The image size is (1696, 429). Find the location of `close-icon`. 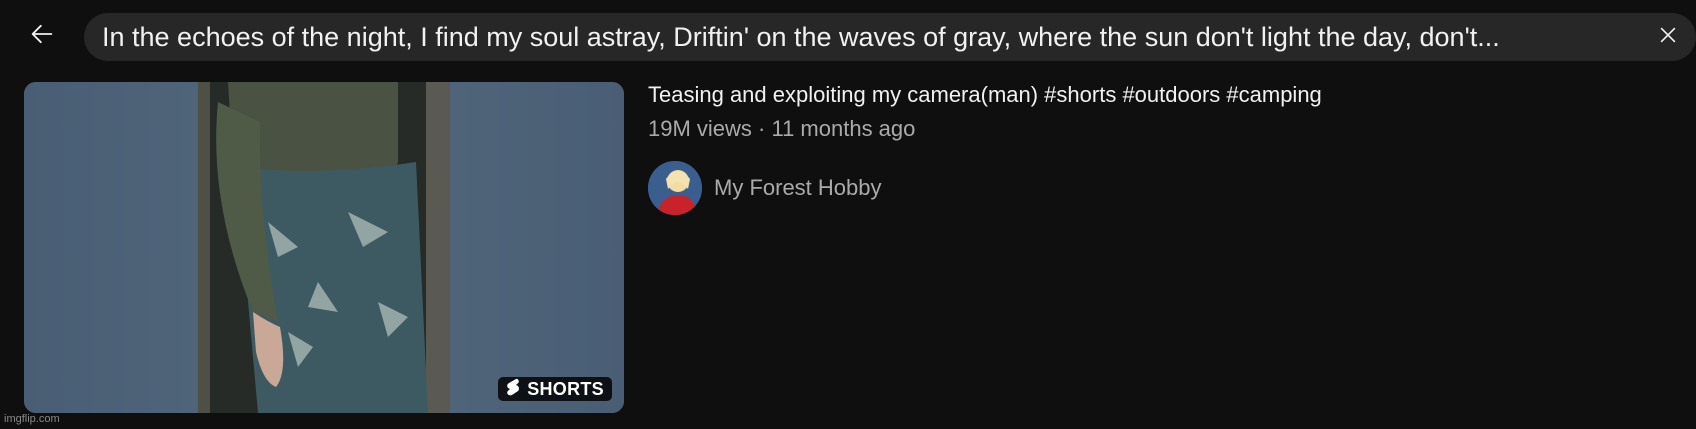

close-icon is located at coordinates (1668, 37).